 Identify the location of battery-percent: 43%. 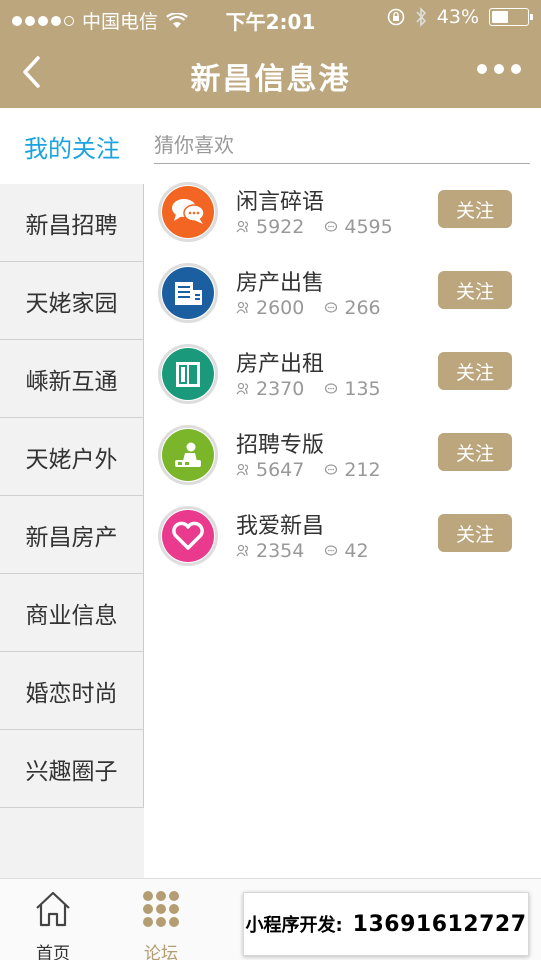
(457, 17).